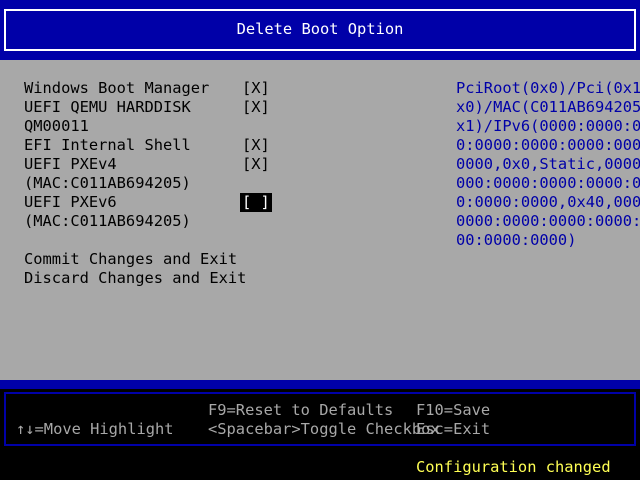  Describe the element at coordinates (320, 384) in the screenshot. I see `separator-band` at that location.